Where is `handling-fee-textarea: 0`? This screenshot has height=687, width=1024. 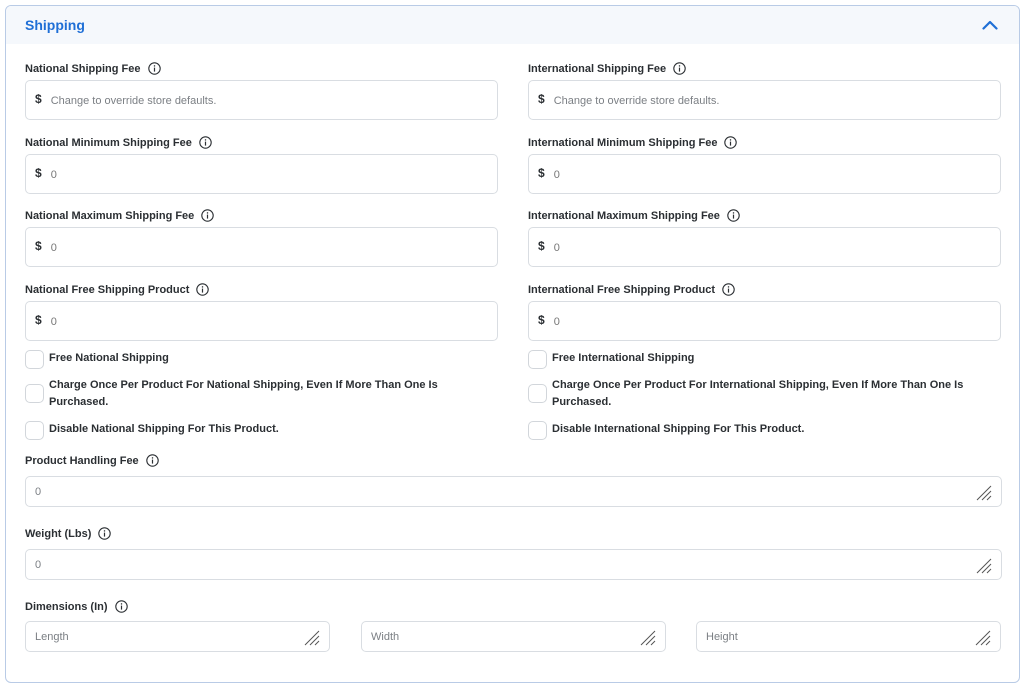
handling-fee-textarea: 0 is located at coordinates (513, 491).